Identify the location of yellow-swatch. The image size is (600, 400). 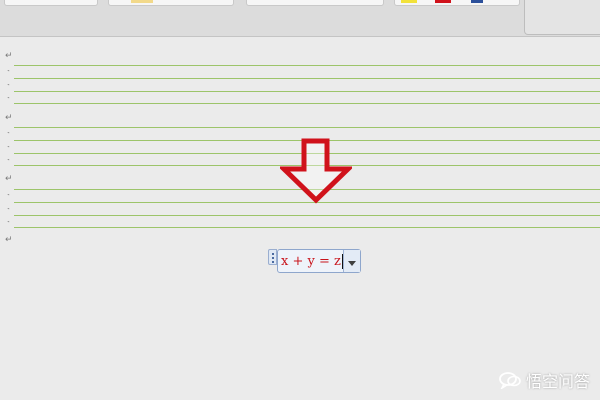
(409, 1).